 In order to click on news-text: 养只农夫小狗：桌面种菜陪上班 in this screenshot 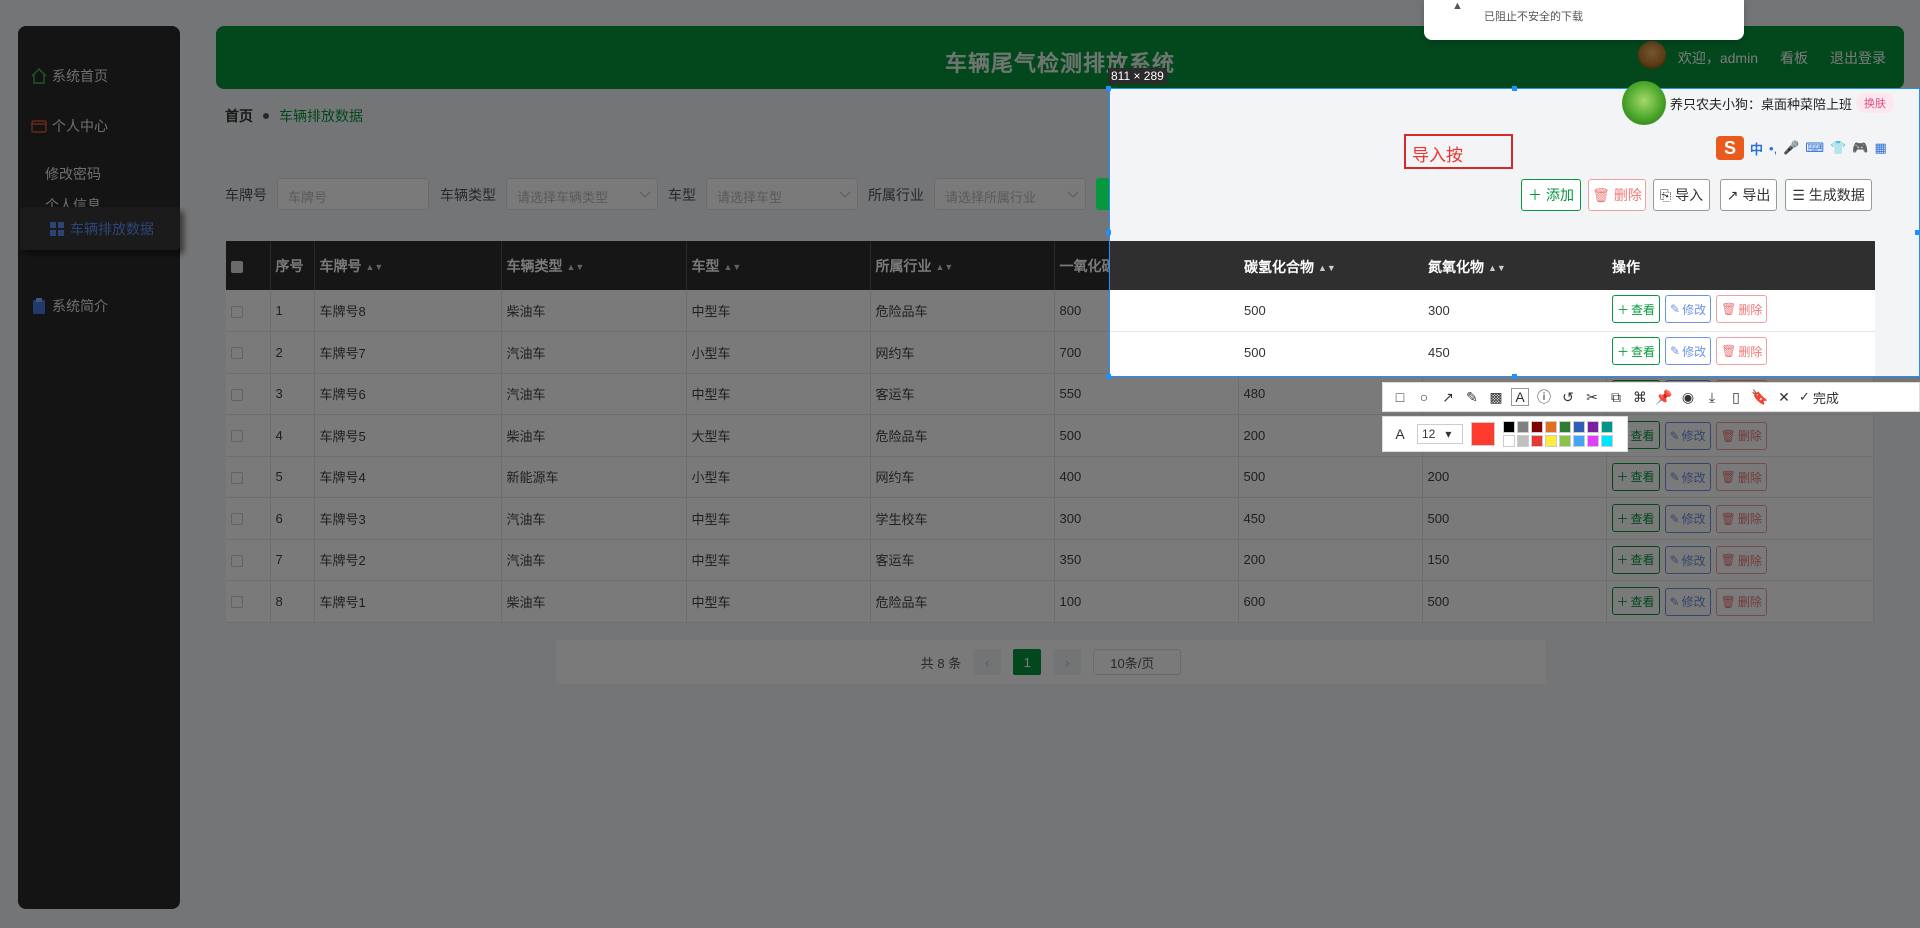, I will do `click(1761, 103)`.